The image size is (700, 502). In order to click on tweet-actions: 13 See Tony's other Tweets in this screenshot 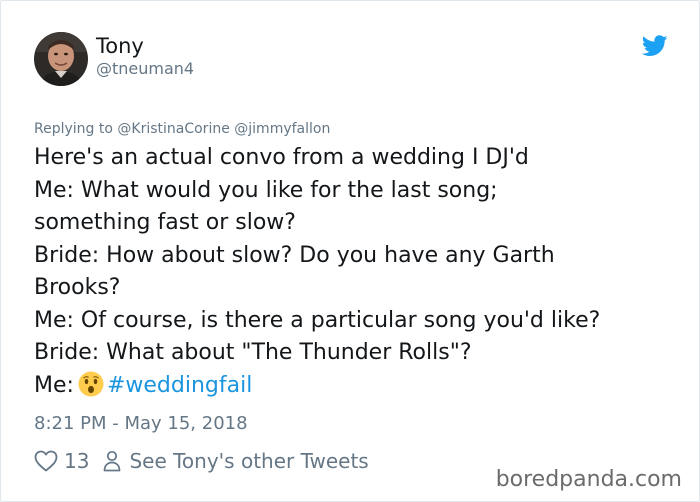, I will do `click(201, 461)`.